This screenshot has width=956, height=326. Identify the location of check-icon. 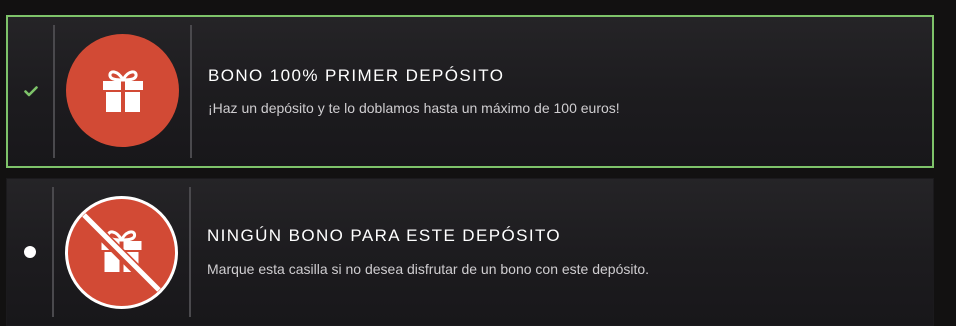
(31, 91).